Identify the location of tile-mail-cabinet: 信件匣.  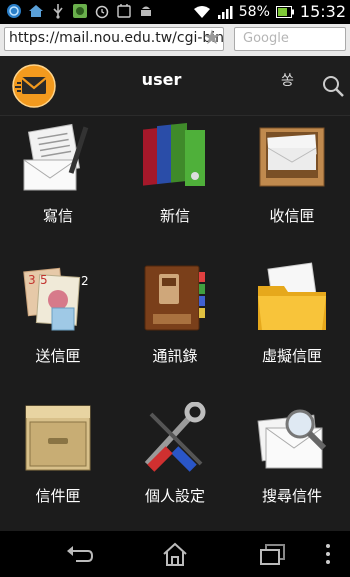
(58, 465).